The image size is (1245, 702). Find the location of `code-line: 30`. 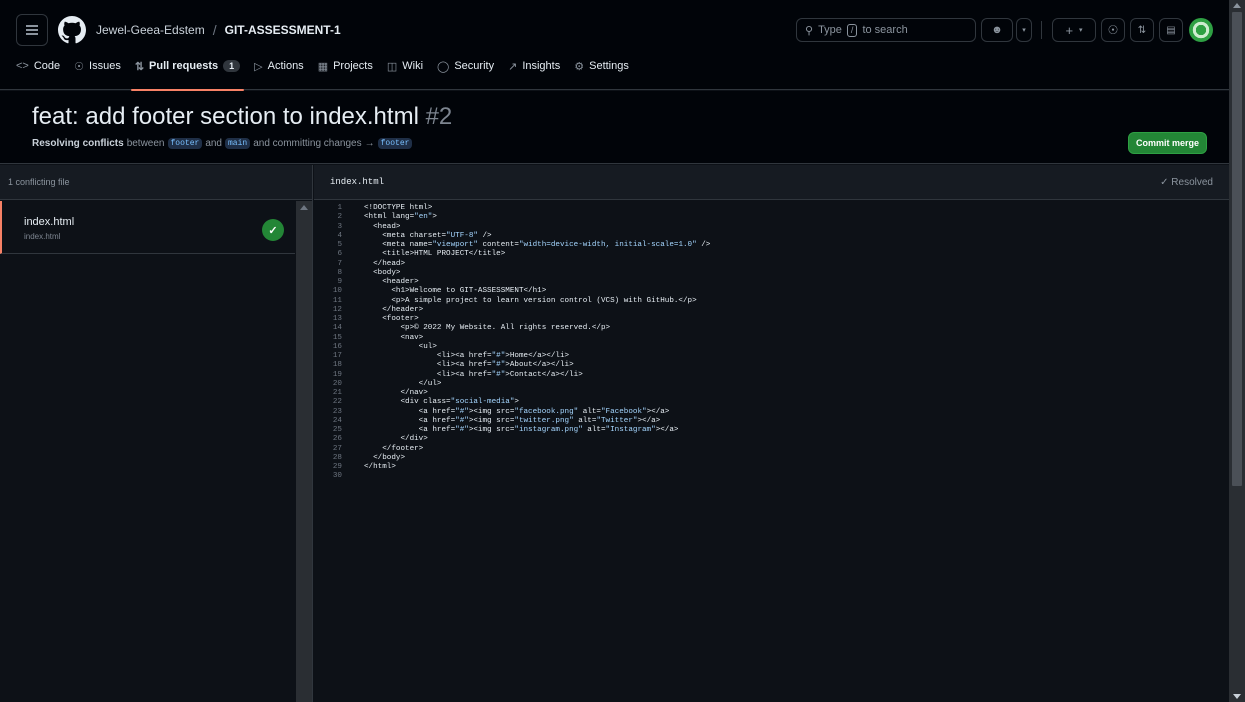

code-line: 30 is located at coordinates (771, 476).